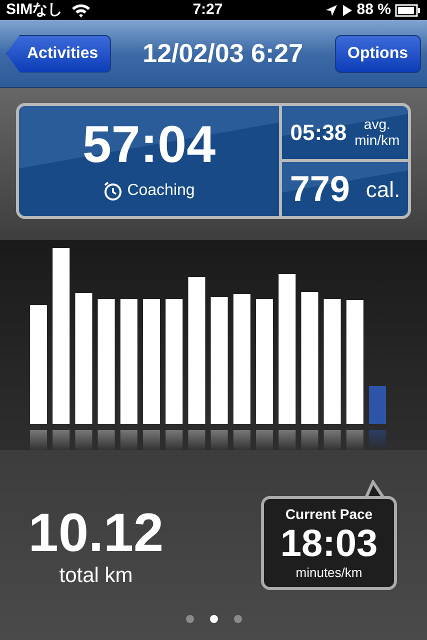  I want to click on current-pace-unit: minutes/km, so click(329, 573).